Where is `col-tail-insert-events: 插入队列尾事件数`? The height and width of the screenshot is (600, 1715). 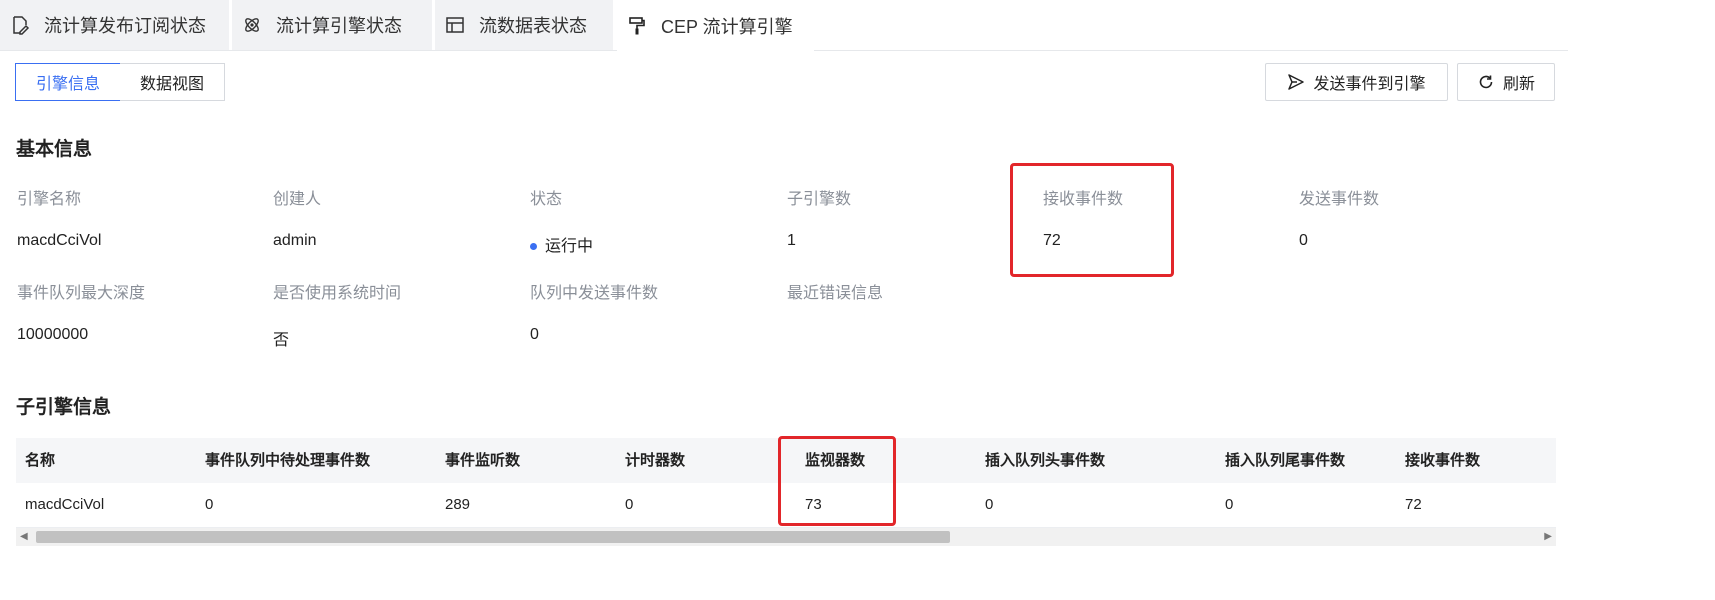 col-tail-insert-events: 插入队列尾事件数 is located at coordinates (1285, 460).